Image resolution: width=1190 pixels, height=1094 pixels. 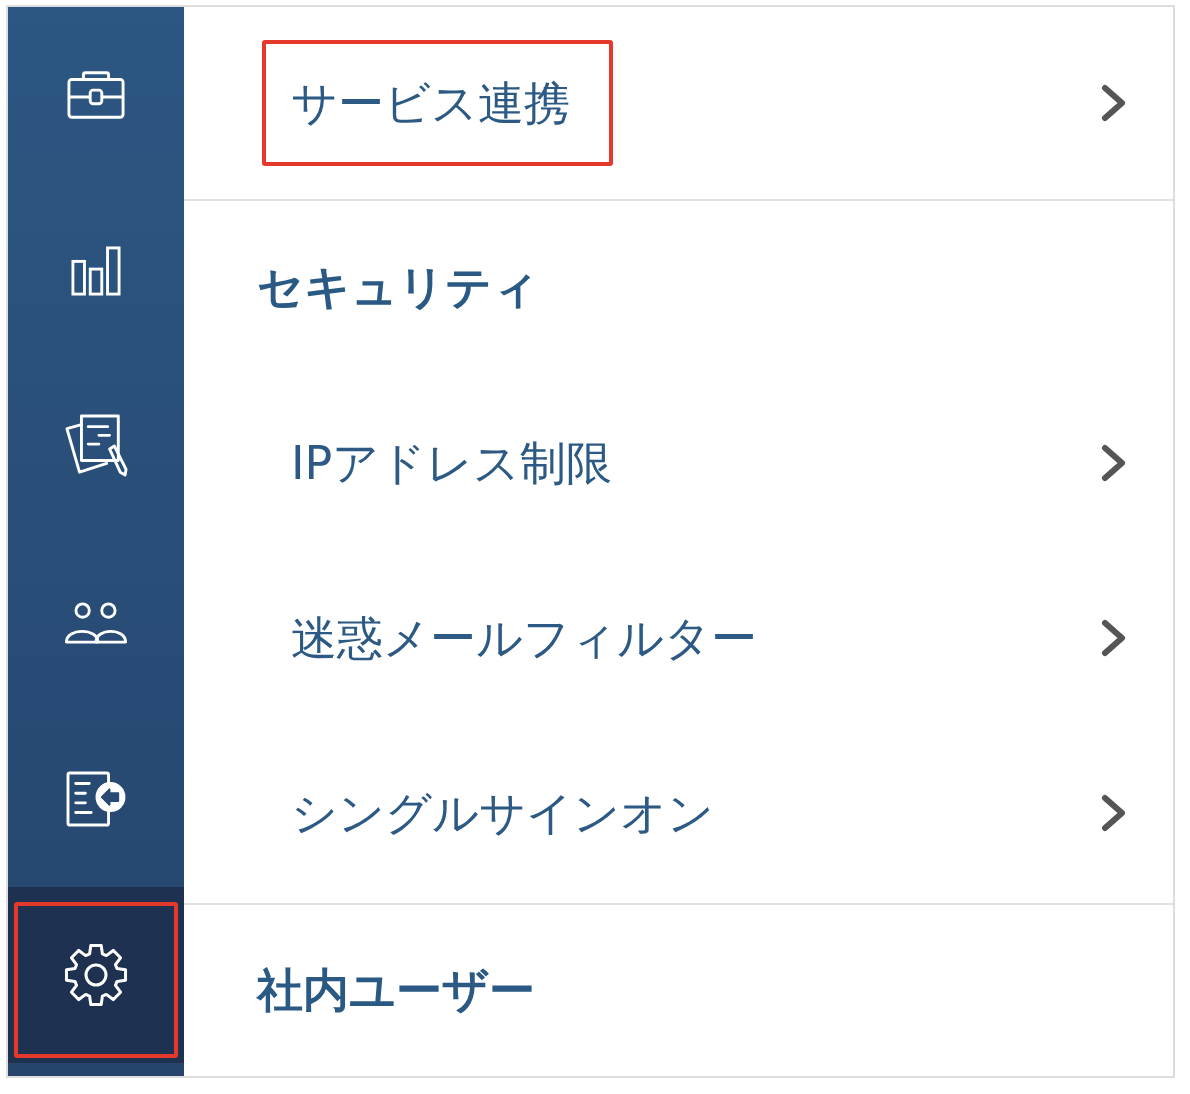 What do you see at coordinates (96, 271) in the screenshot?
I see `bar-chart-icon` at bounding box center [96, 271].